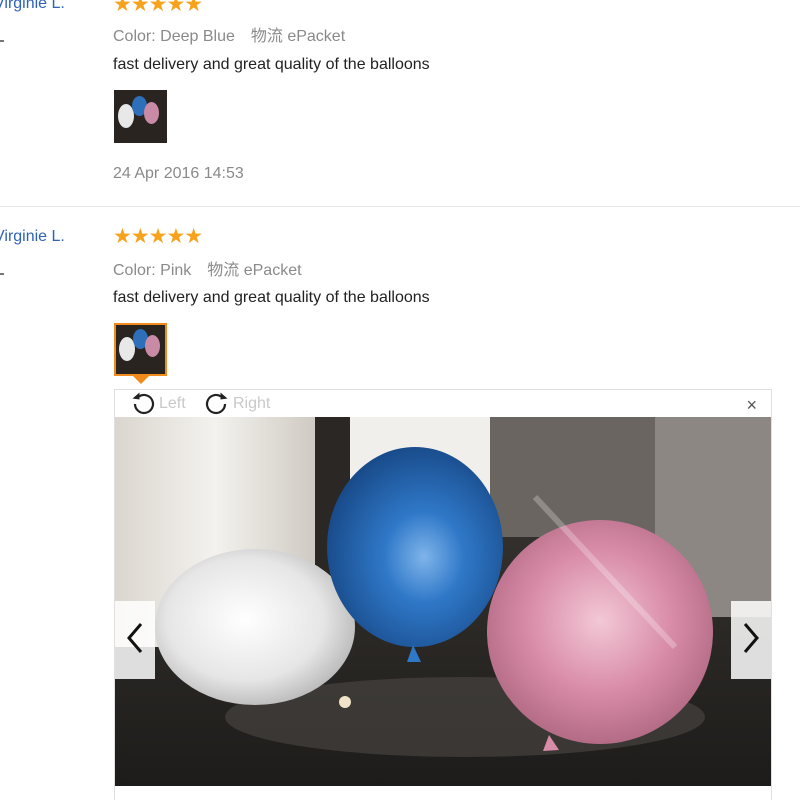  I want to click on order-attributes: Color: Deep Blue 物流 ePacket, so click(229, 34).